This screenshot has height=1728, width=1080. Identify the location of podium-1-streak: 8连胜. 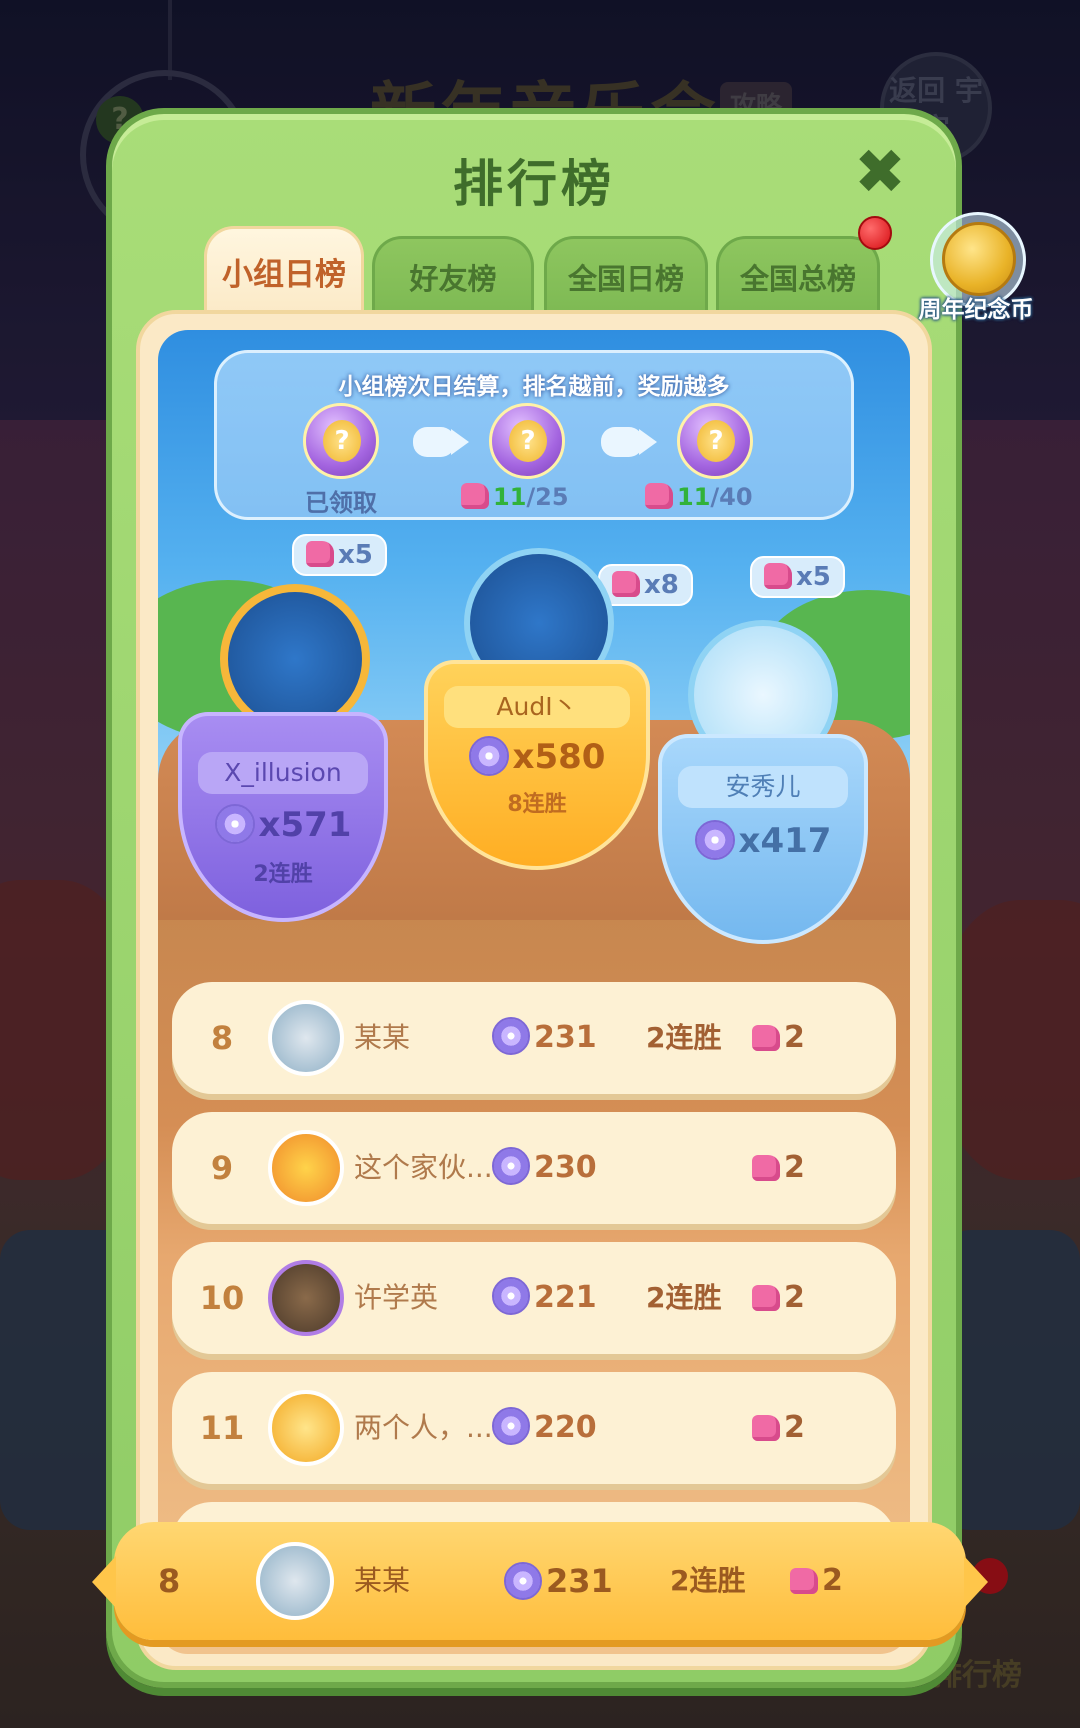
(537, 804).